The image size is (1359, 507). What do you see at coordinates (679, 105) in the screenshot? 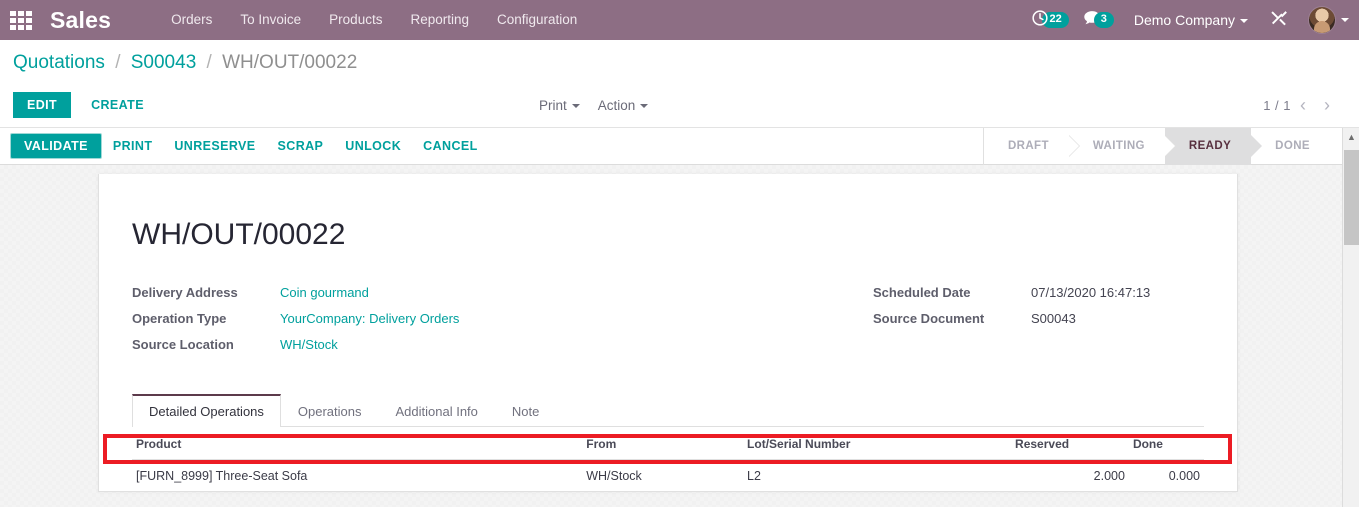
I see `control-panel: EDIT CREATE Print Action 1 / 1 ‹ ›` at bounding box center [679, 105].